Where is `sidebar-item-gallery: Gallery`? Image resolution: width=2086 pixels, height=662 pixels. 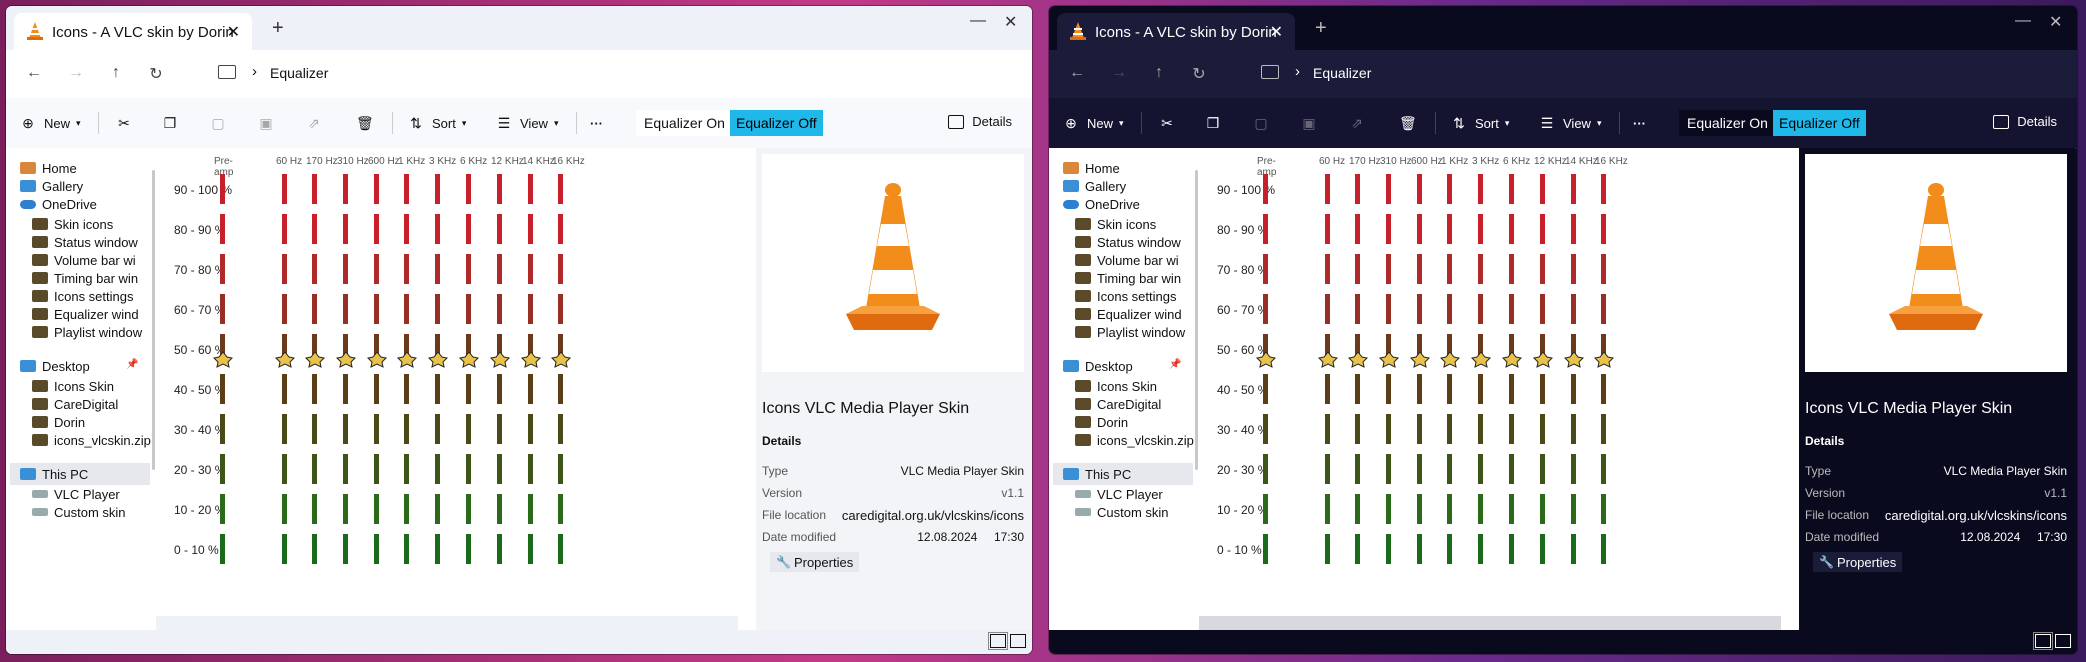 sidebar-item-gallery: Gallery is located at coordinates (1094, 186).